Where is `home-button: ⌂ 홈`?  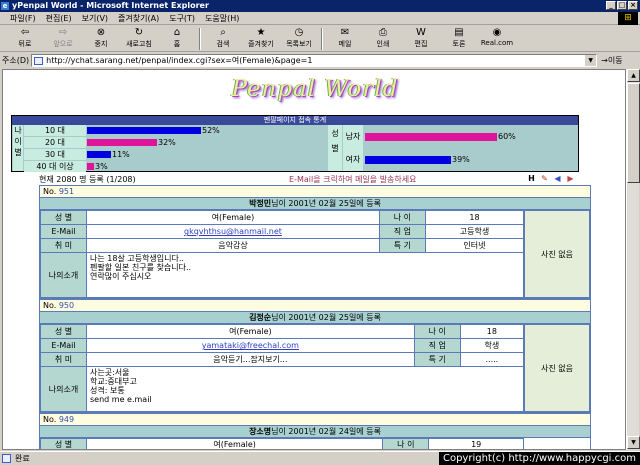 home-button: ⌂ 홈 is located at coordinates (177, 39).